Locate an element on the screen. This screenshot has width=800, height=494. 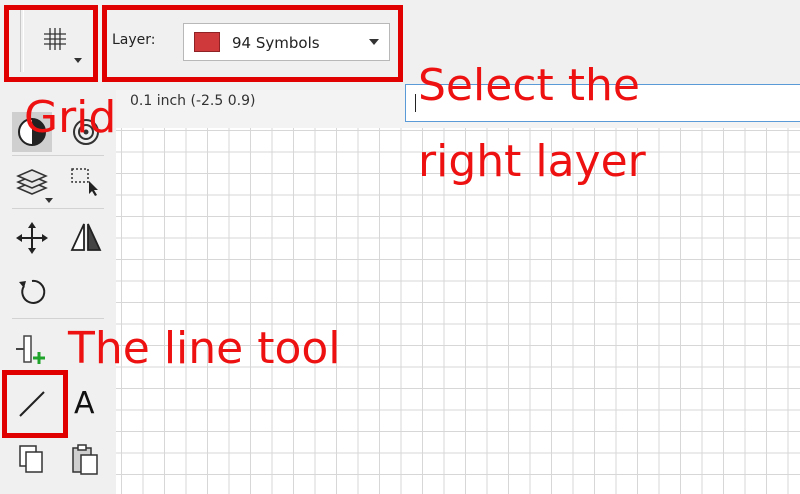
text-tool: A is located at coordinates (86, 404).